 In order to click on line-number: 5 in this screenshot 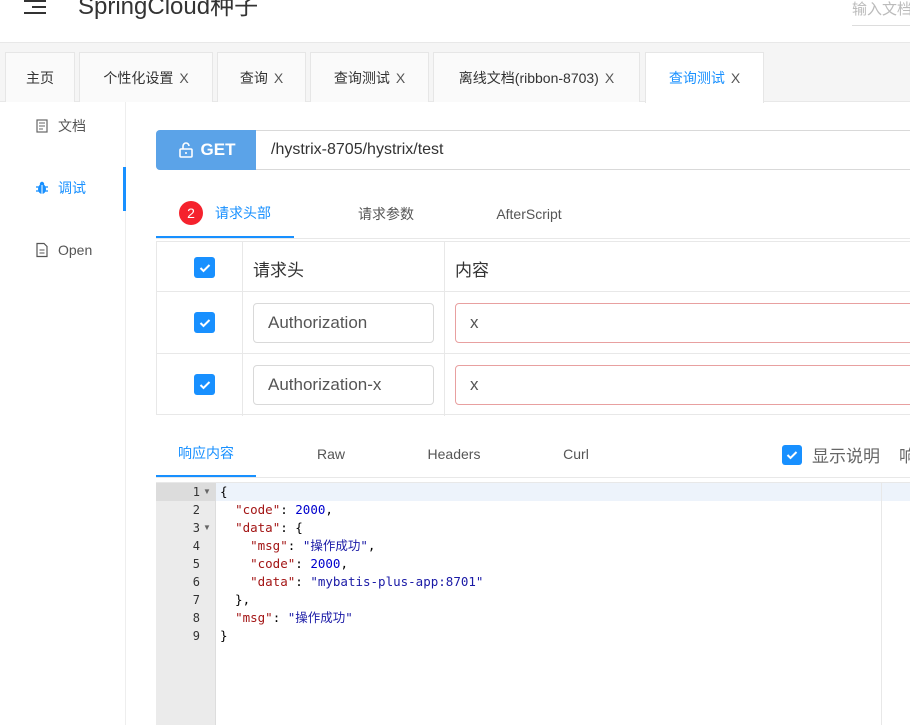, I will do `click(196, 564)`.